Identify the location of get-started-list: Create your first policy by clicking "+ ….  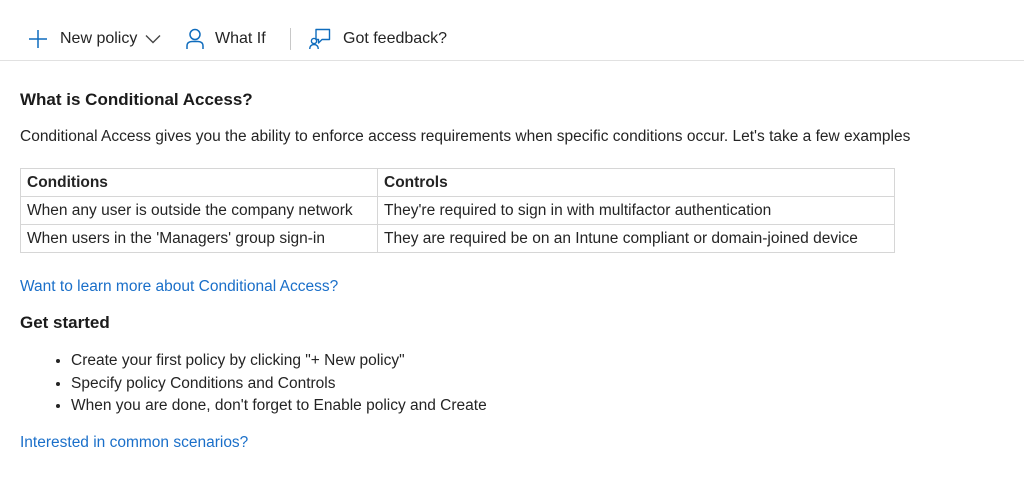
(253, 384).